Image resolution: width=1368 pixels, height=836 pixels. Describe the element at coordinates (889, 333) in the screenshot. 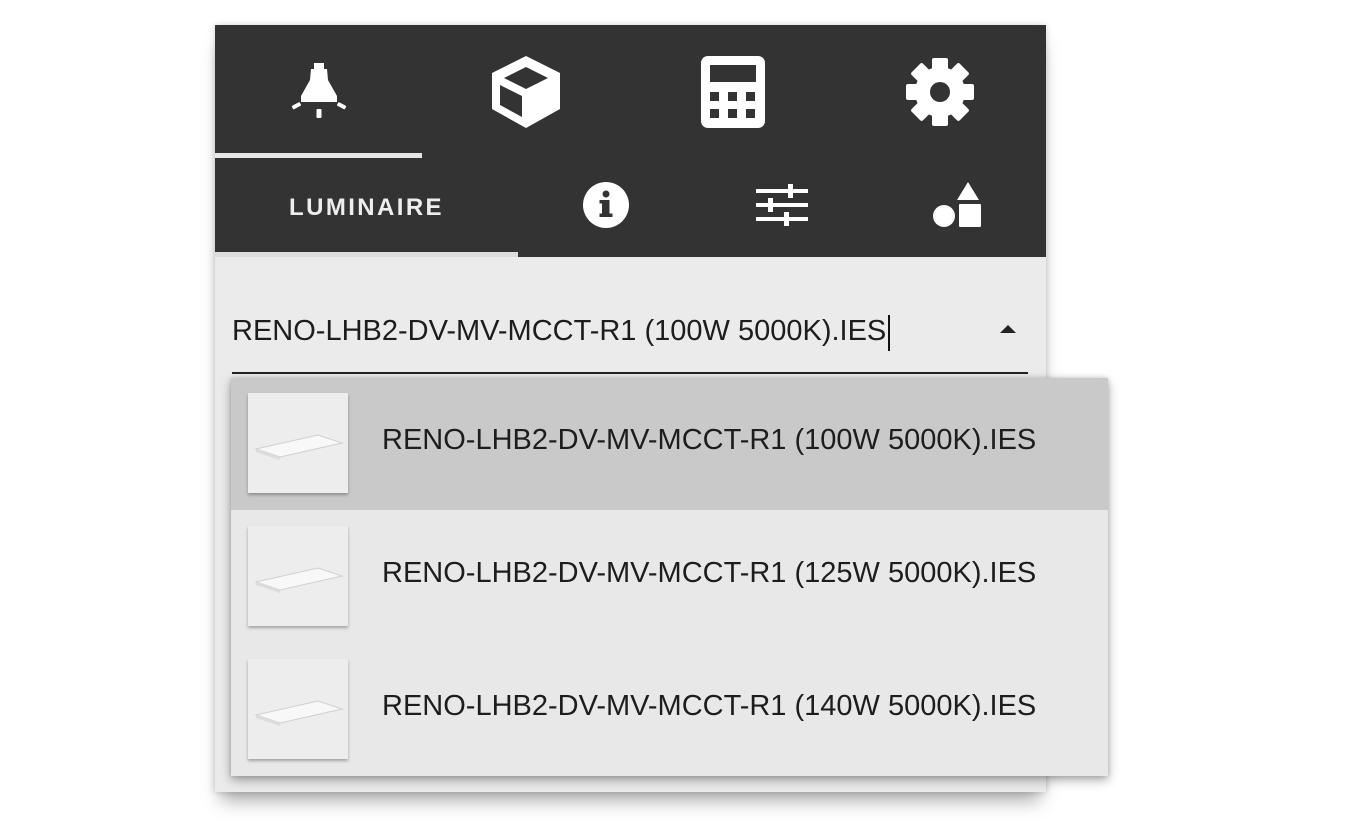

I see `text-cursor` at that location.